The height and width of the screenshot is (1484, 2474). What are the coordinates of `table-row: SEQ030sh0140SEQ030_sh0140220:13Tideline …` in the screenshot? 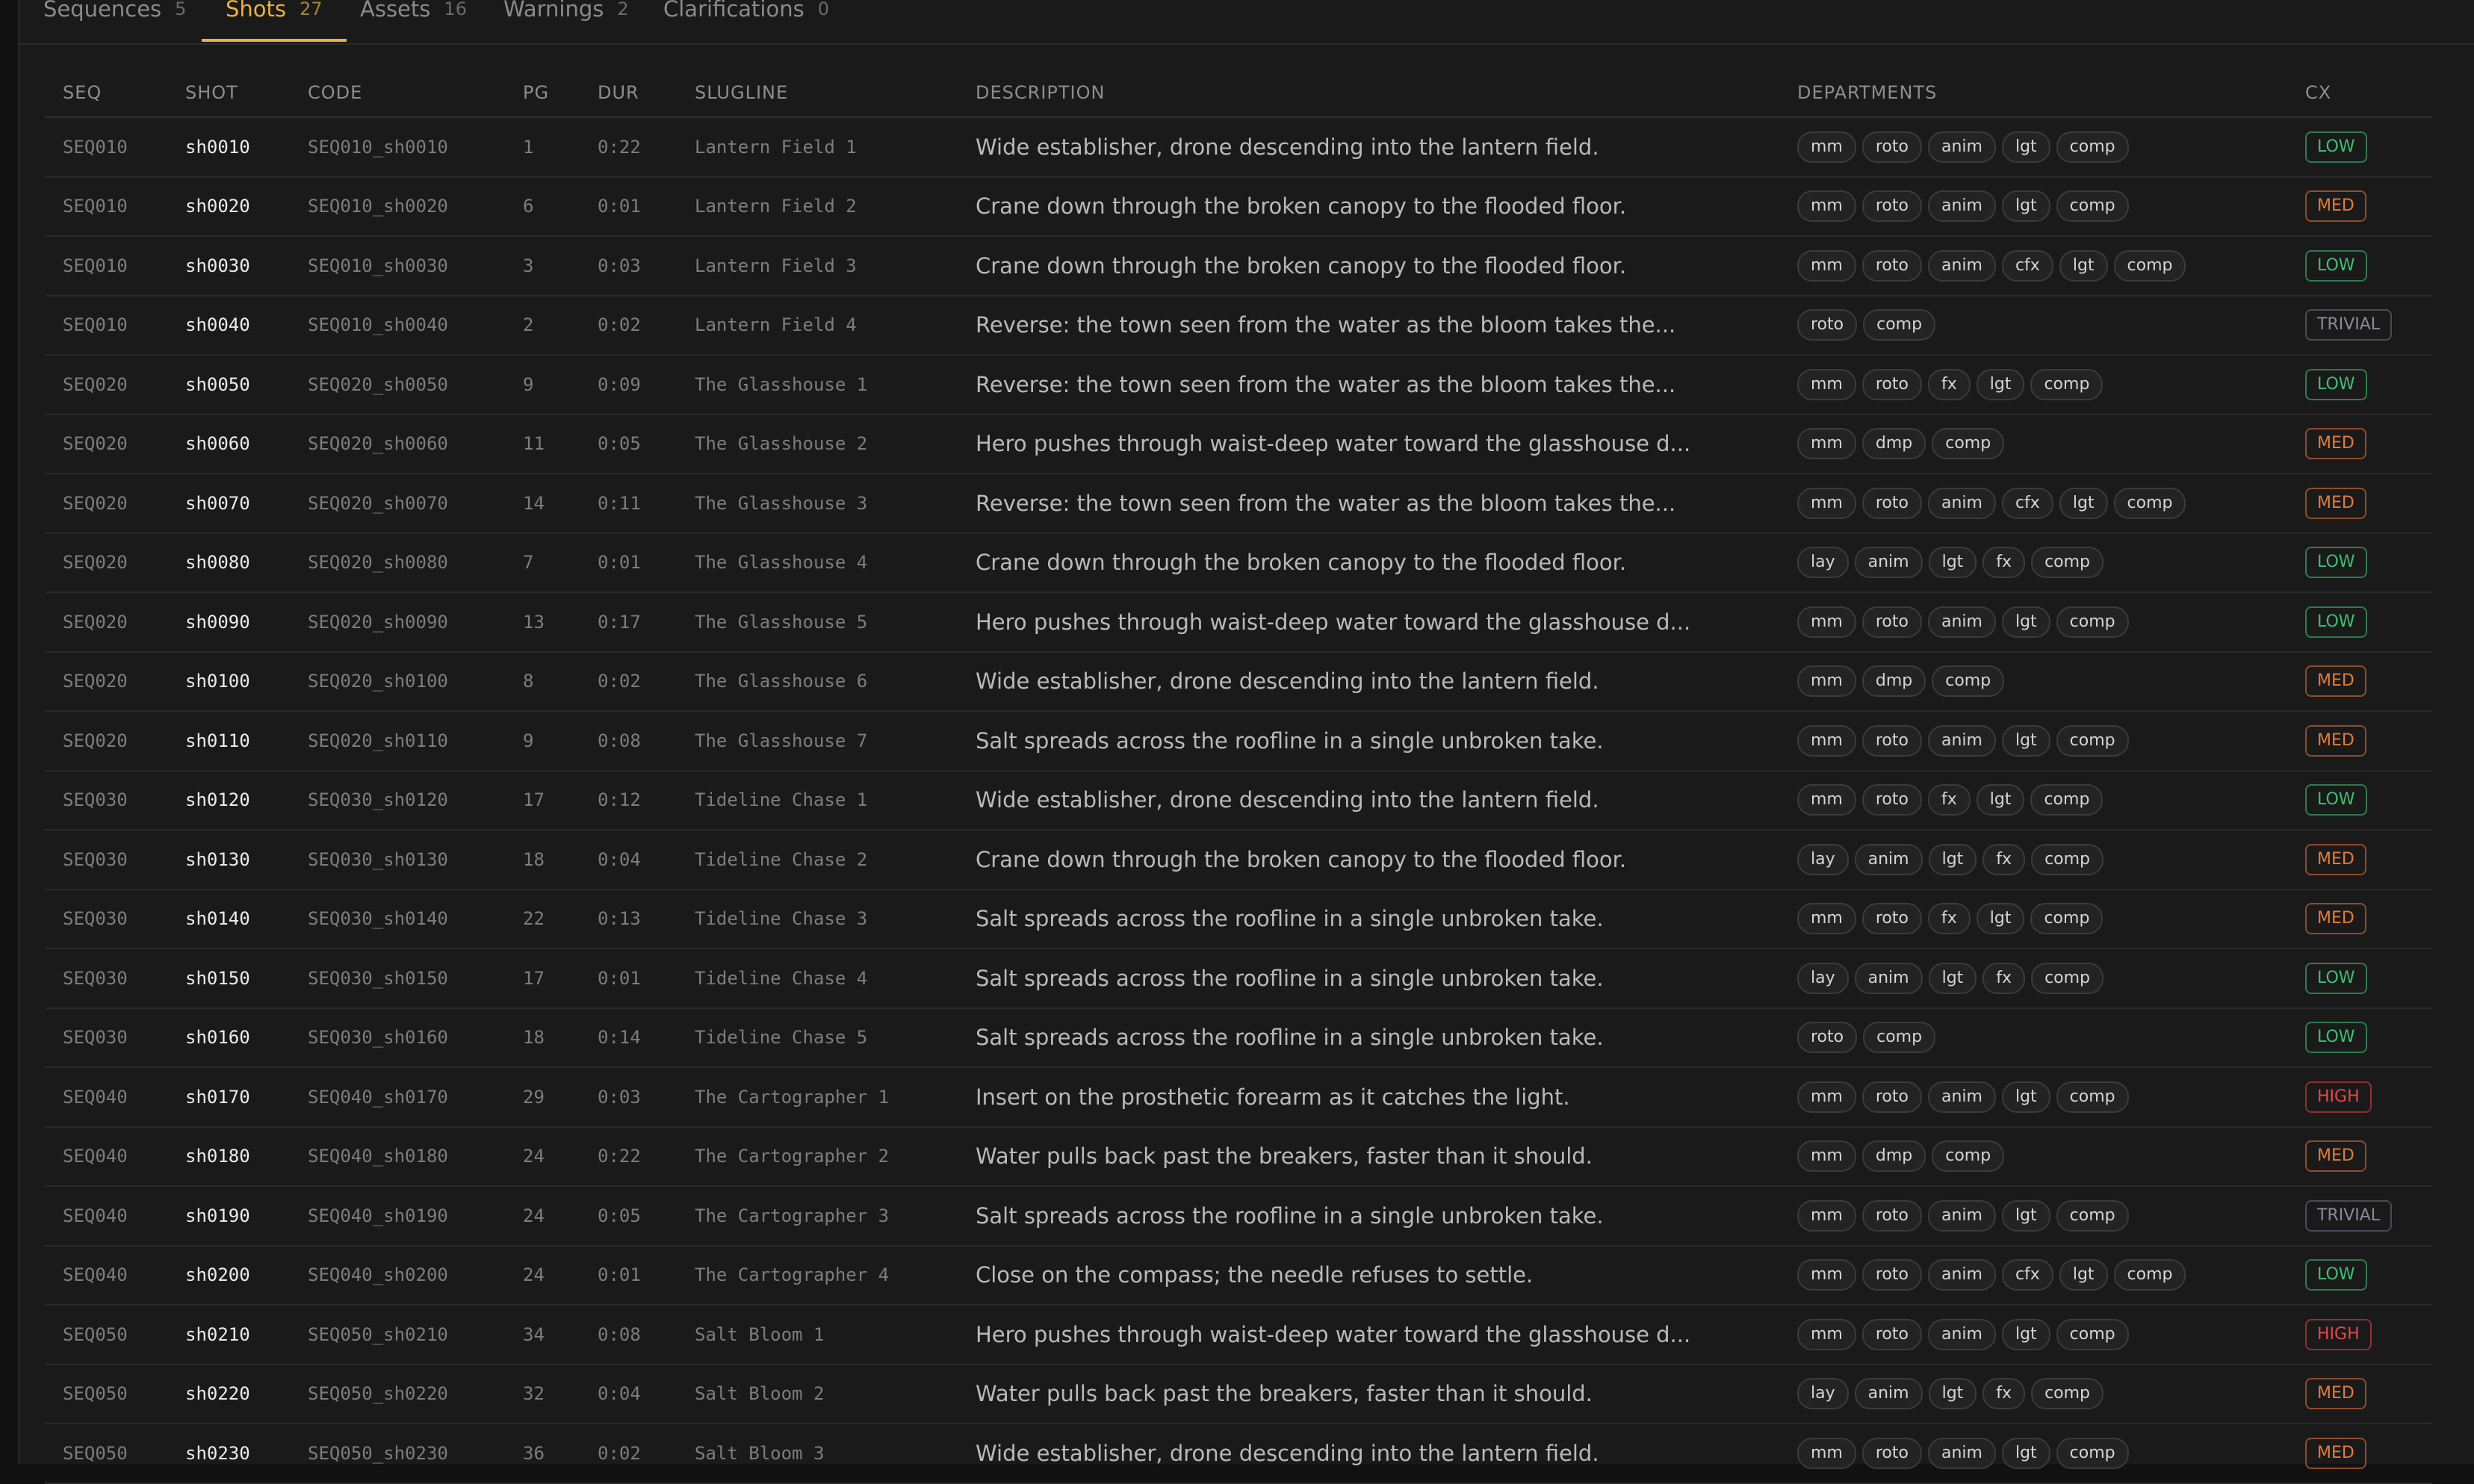 It's located at (1238, 920).